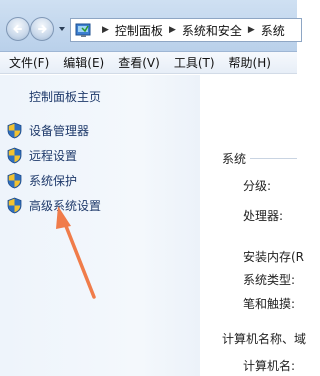  I want to click on task-system-protection: 系统保护, so click(42, 180).